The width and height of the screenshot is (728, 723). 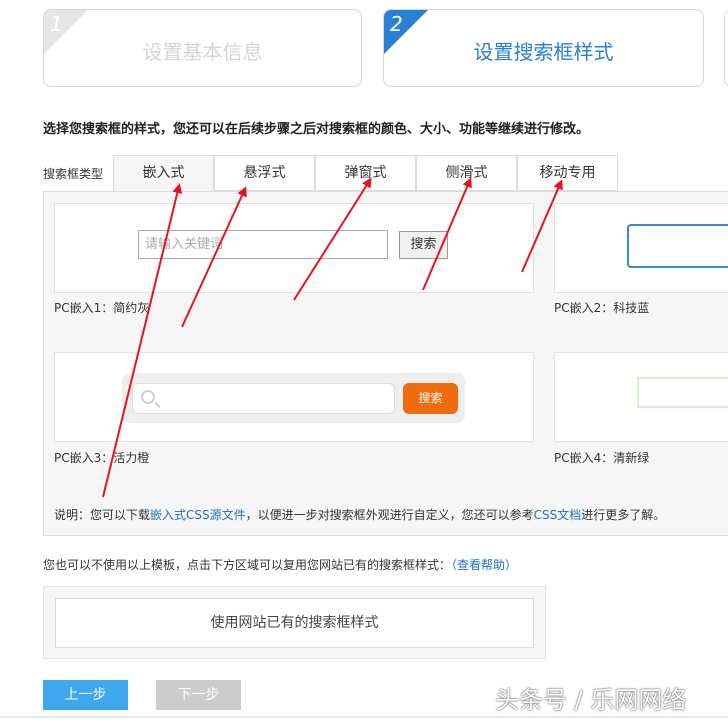 What do you see at coordinates (542, 226) in the screenshot?
I see `arrow-to-mobile-tab` at bounding box center [542, 226].